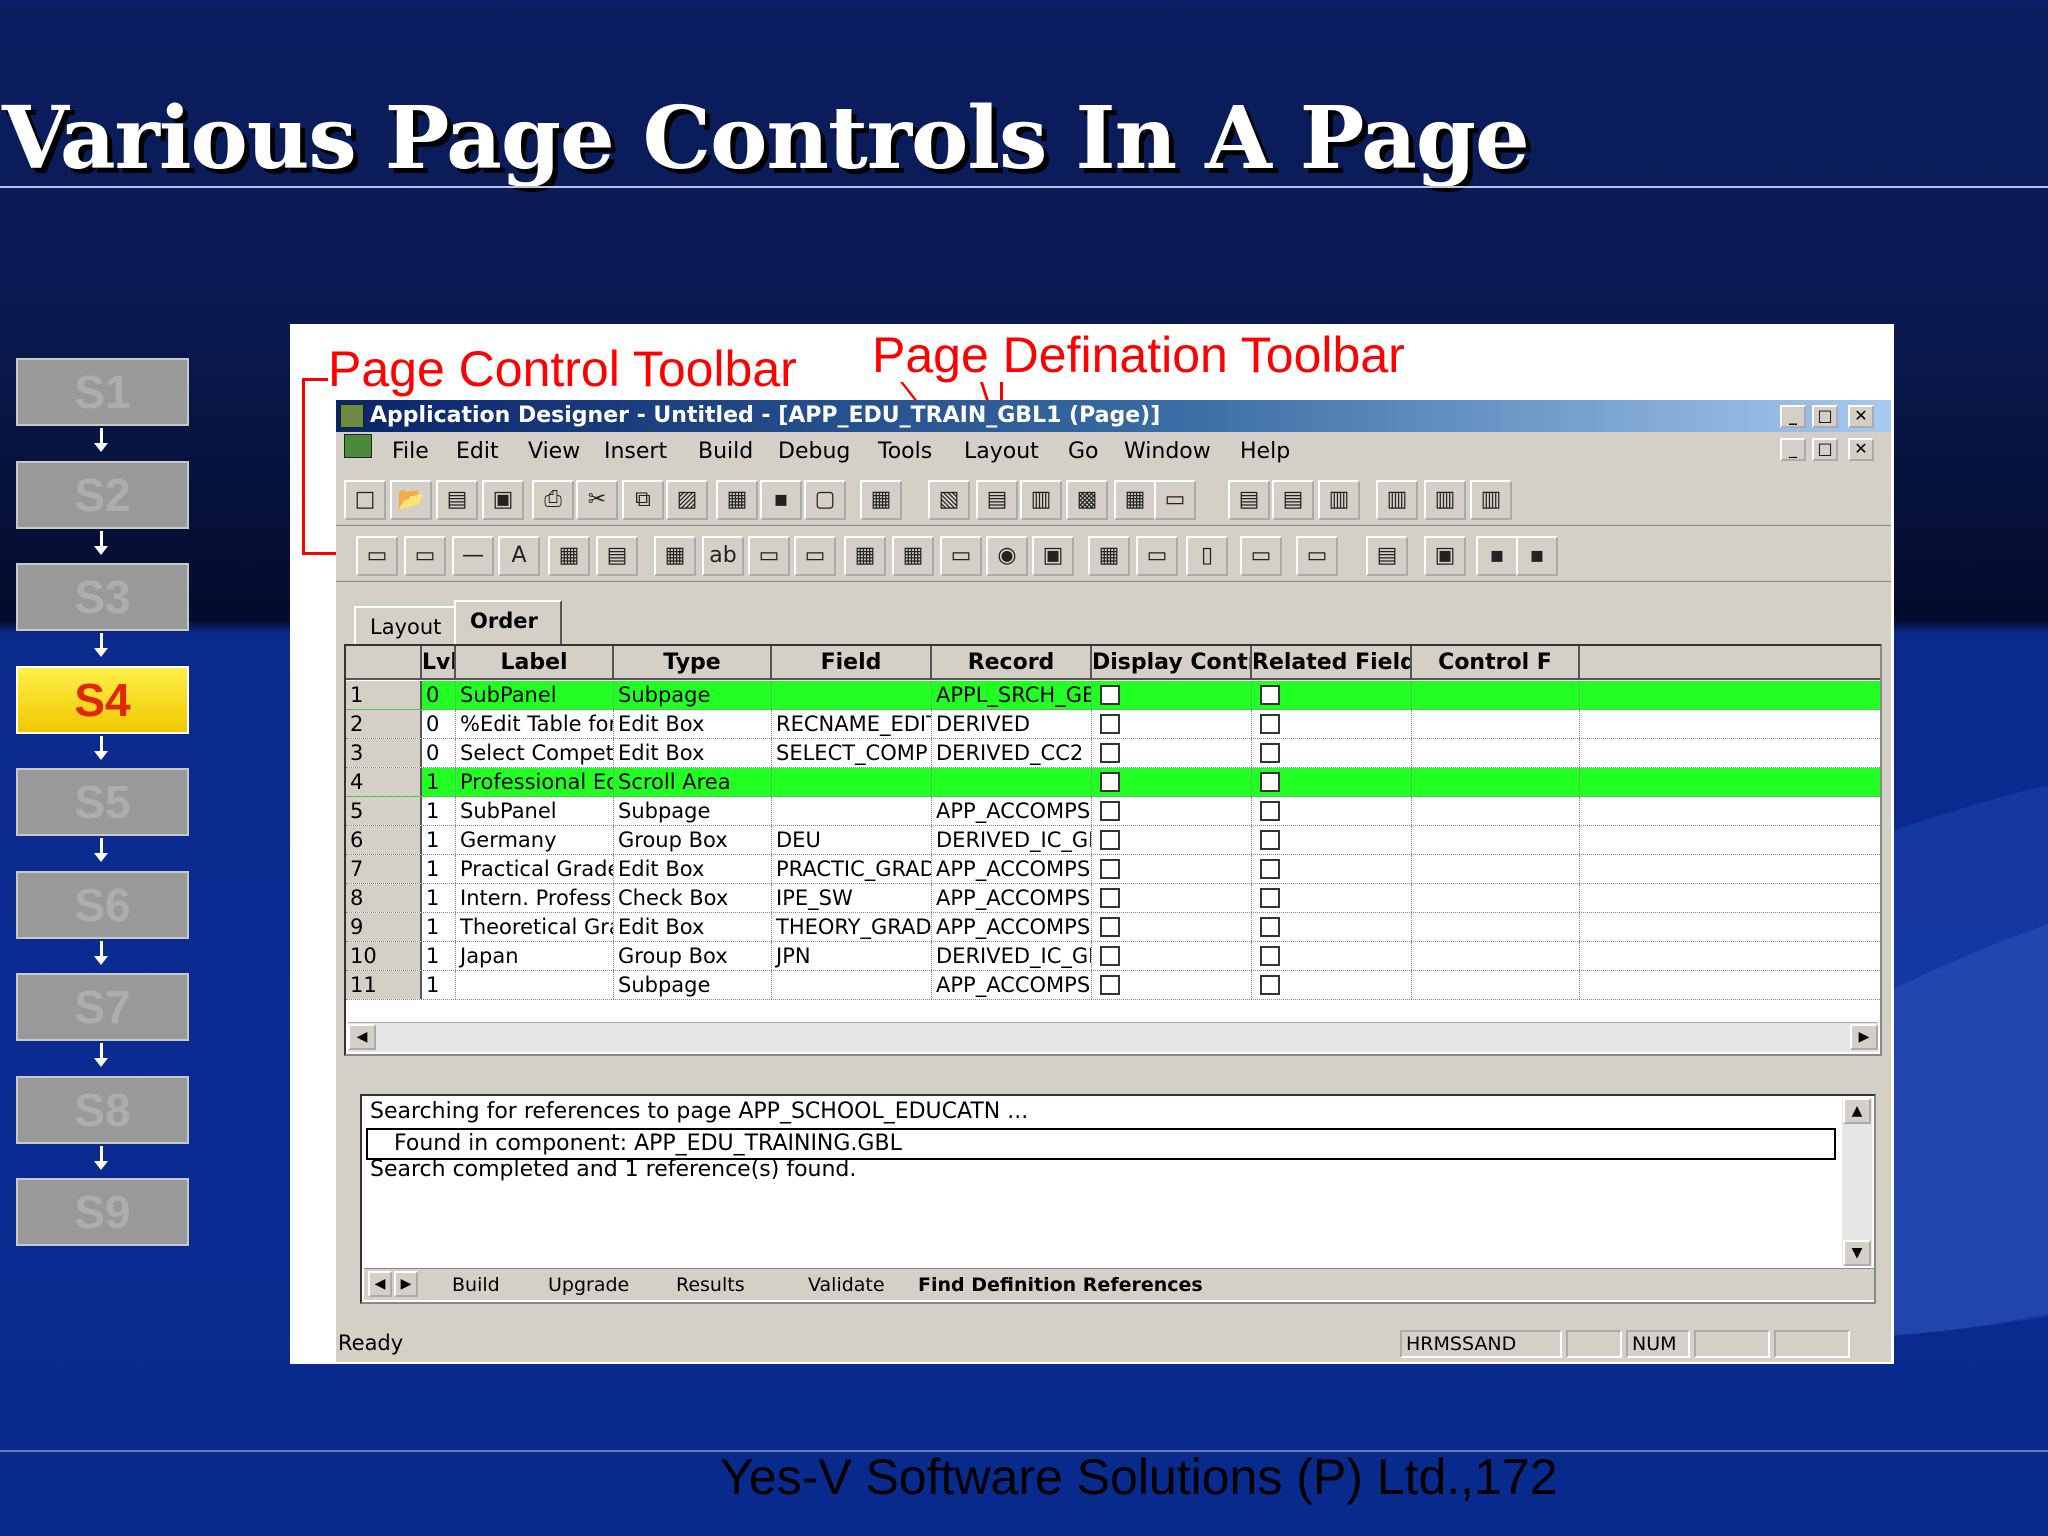 The height and width of the screenshot is (1536, 2048). Describe the element at coordinates (1175, 500) in the screenshot. I see `snap-icon: ▭` at that location.